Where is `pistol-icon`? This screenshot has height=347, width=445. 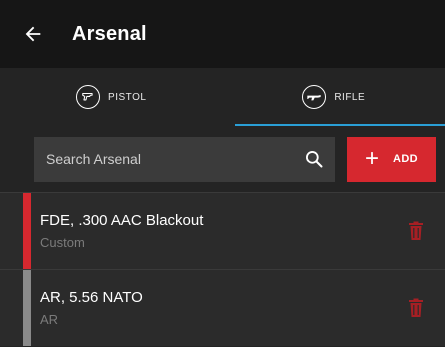 pistol-icon is located at coordinates (88, 97).